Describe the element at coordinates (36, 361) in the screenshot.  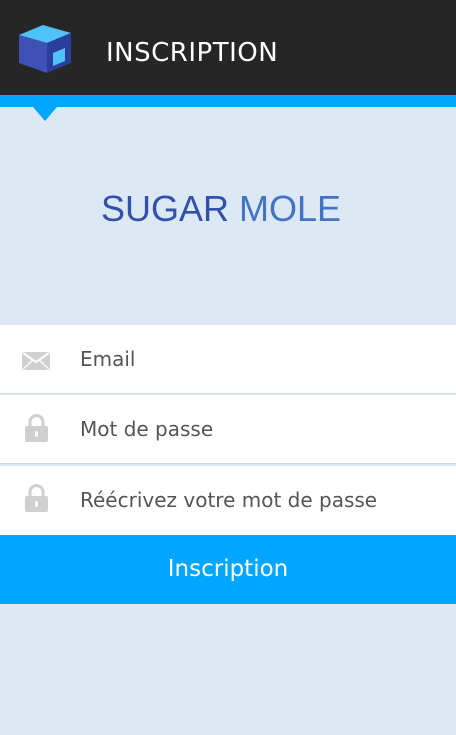
I see `envelope-icon` at that location.